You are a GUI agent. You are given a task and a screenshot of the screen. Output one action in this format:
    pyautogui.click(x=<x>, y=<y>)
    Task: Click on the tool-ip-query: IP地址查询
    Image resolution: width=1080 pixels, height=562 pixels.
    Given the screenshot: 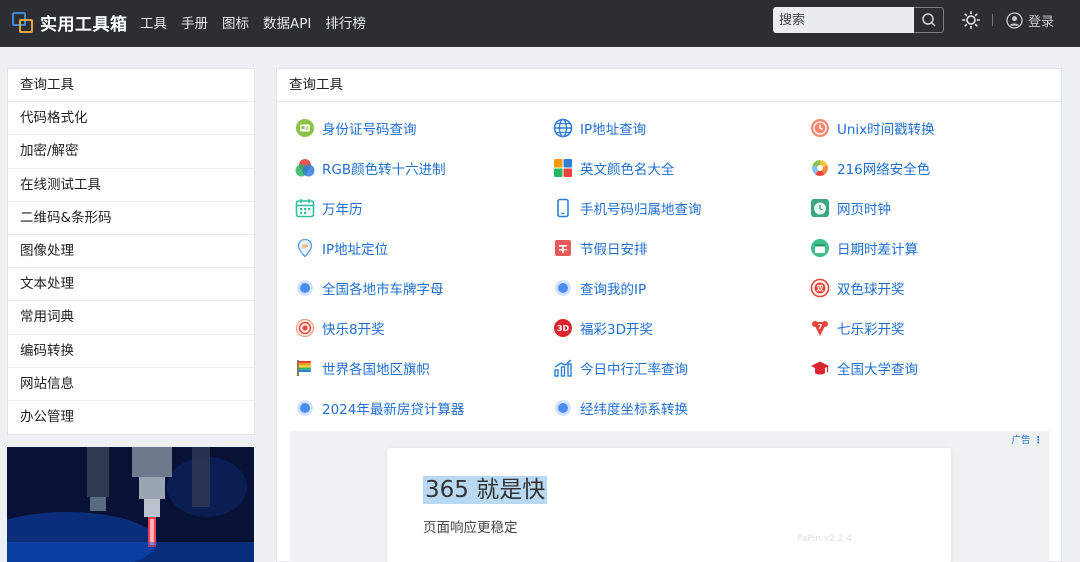 What is the action you would take?
    pyautogui.click(x=599, y=128)
    